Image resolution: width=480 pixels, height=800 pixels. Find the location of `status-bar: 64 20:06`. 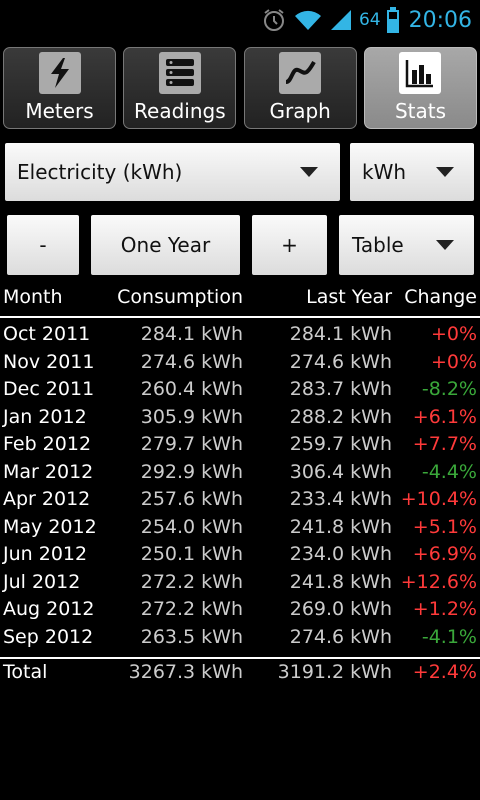

status-bar: 64 20:06 is located at coordinates (240, 19).